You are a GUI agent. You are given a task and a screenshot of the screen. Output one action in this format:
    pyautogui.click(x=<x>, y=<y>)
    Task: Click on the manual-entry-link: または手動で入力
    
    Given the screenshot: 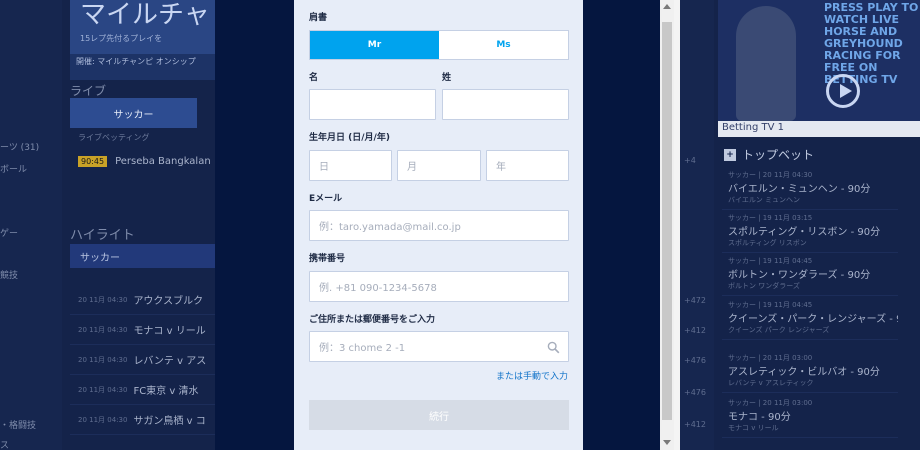 What is the action you would take?
    pyautogui.click(x=532, y=375)
    